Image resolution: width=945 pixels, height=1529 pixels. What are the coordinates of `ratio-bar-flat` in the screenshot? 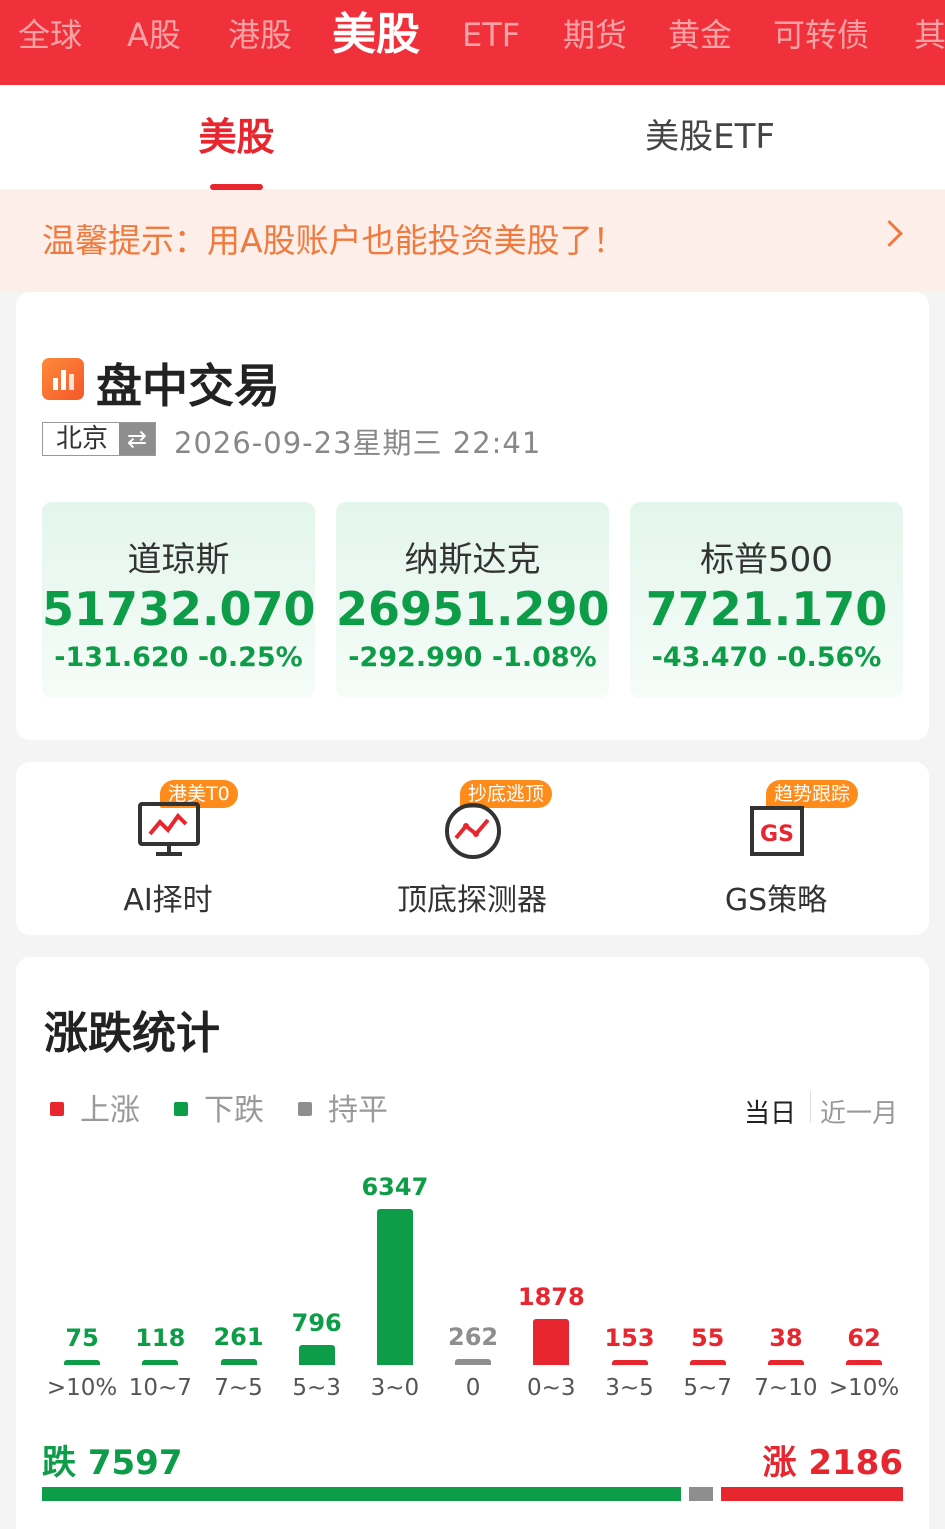 It's located at (701, 1494).